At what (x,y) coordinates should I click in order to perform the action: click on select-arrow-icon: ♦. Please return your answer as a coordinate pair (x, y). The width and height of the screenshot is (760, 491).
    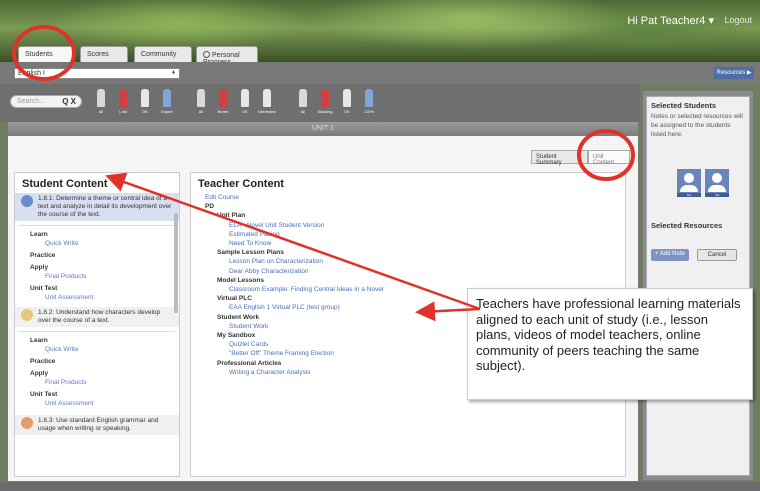
    Looking at the image, I should click on (173, 73).